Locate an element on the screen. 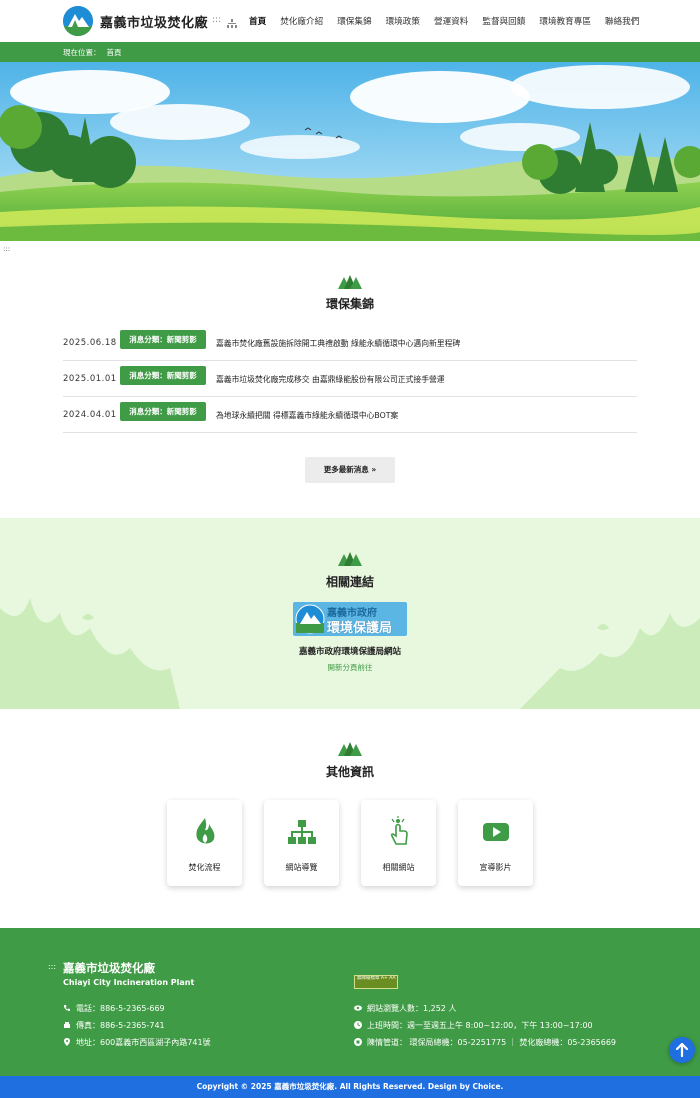  location-pin-icon is located at coordinates (67, 1042).